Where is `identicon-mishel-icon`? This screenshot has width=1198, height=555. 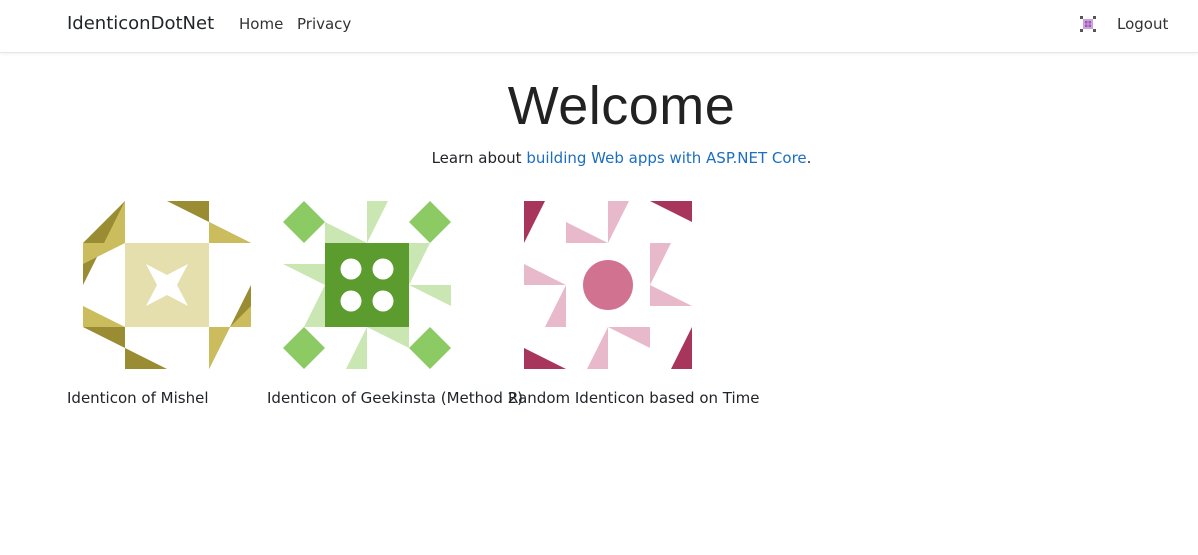
identicon-mishel-icon is located at coordinates (167, 285).